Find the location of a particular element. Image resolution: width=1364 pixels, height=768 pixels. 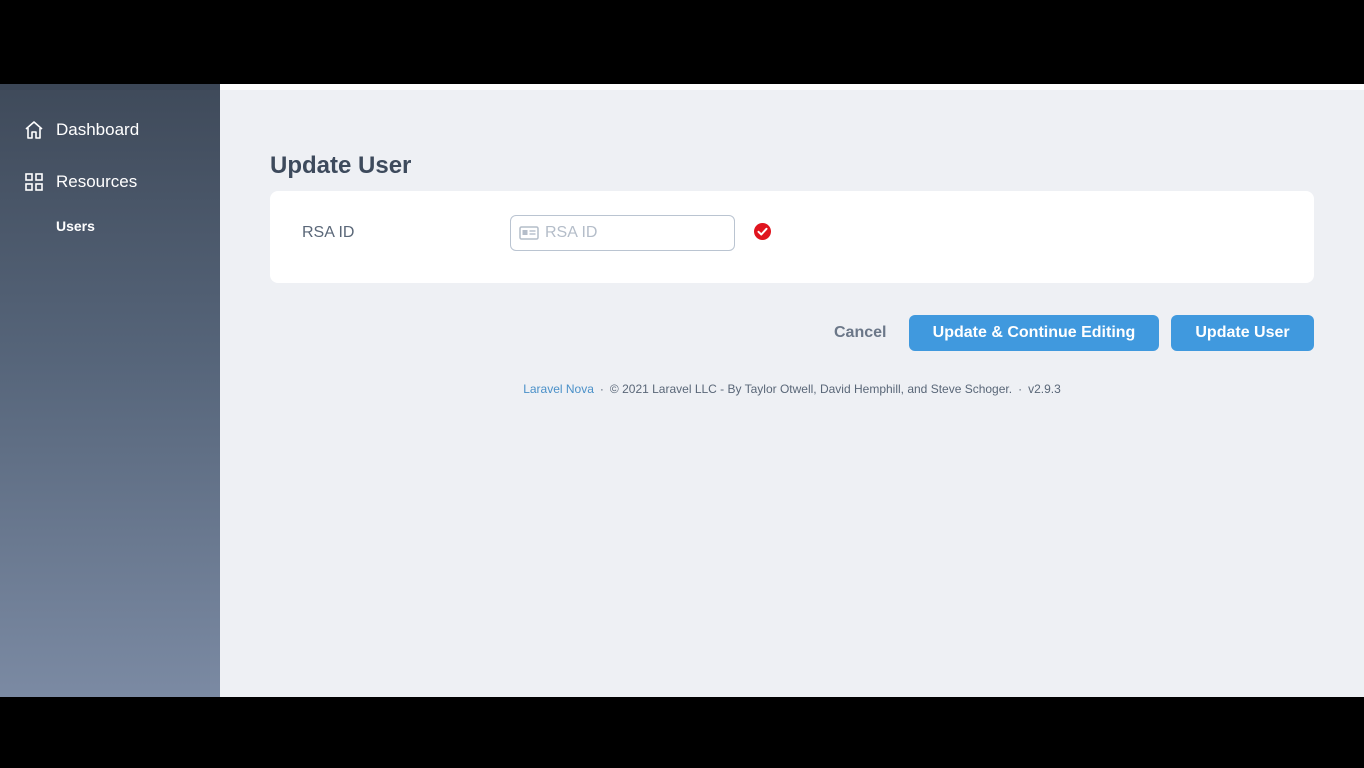

check-circle-icon is located at coordinates (762, 231).